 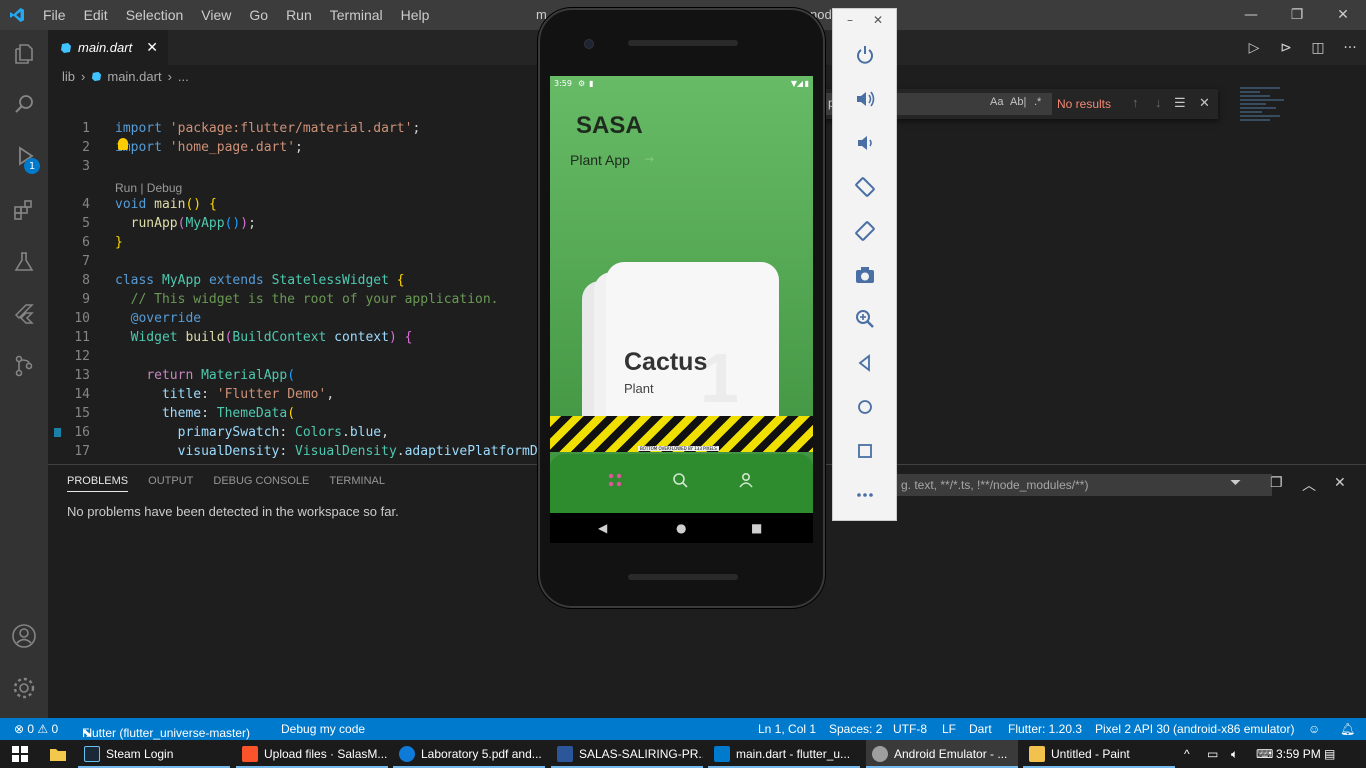 I want to click on menu-view: View, so click(x=216, y=15).